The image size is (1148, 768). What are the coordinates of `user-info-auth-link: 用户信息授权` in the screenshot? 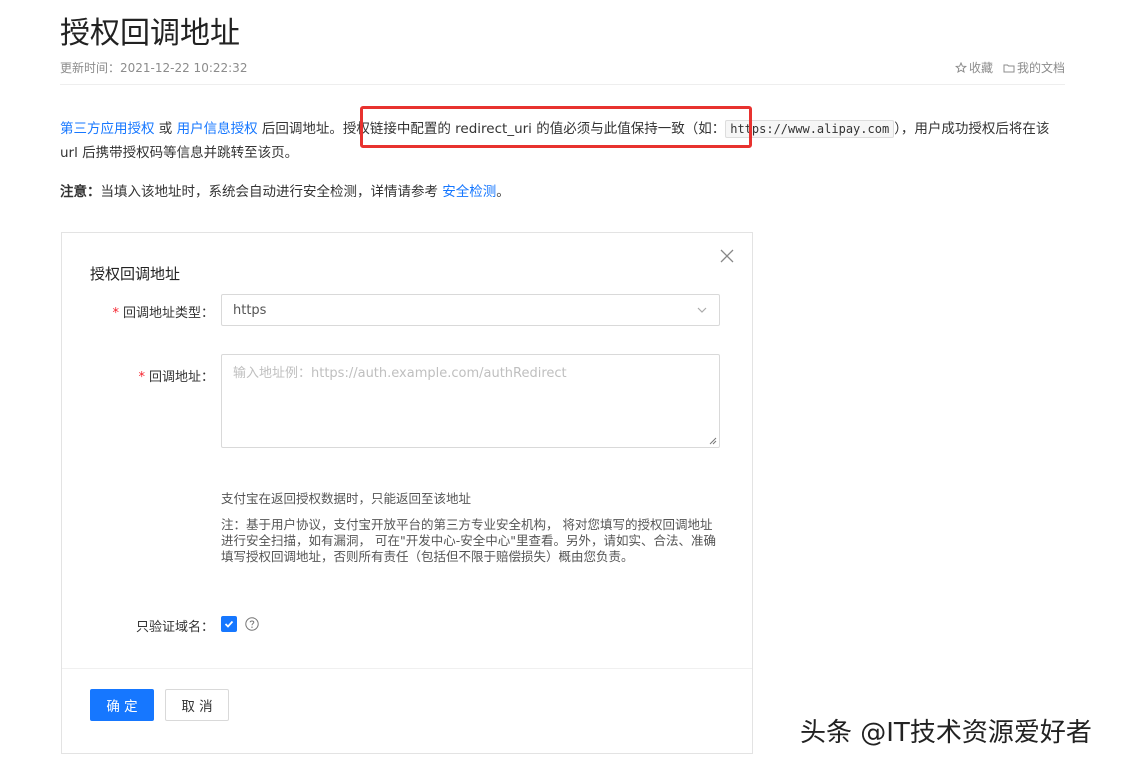 It's located at (217, 129).